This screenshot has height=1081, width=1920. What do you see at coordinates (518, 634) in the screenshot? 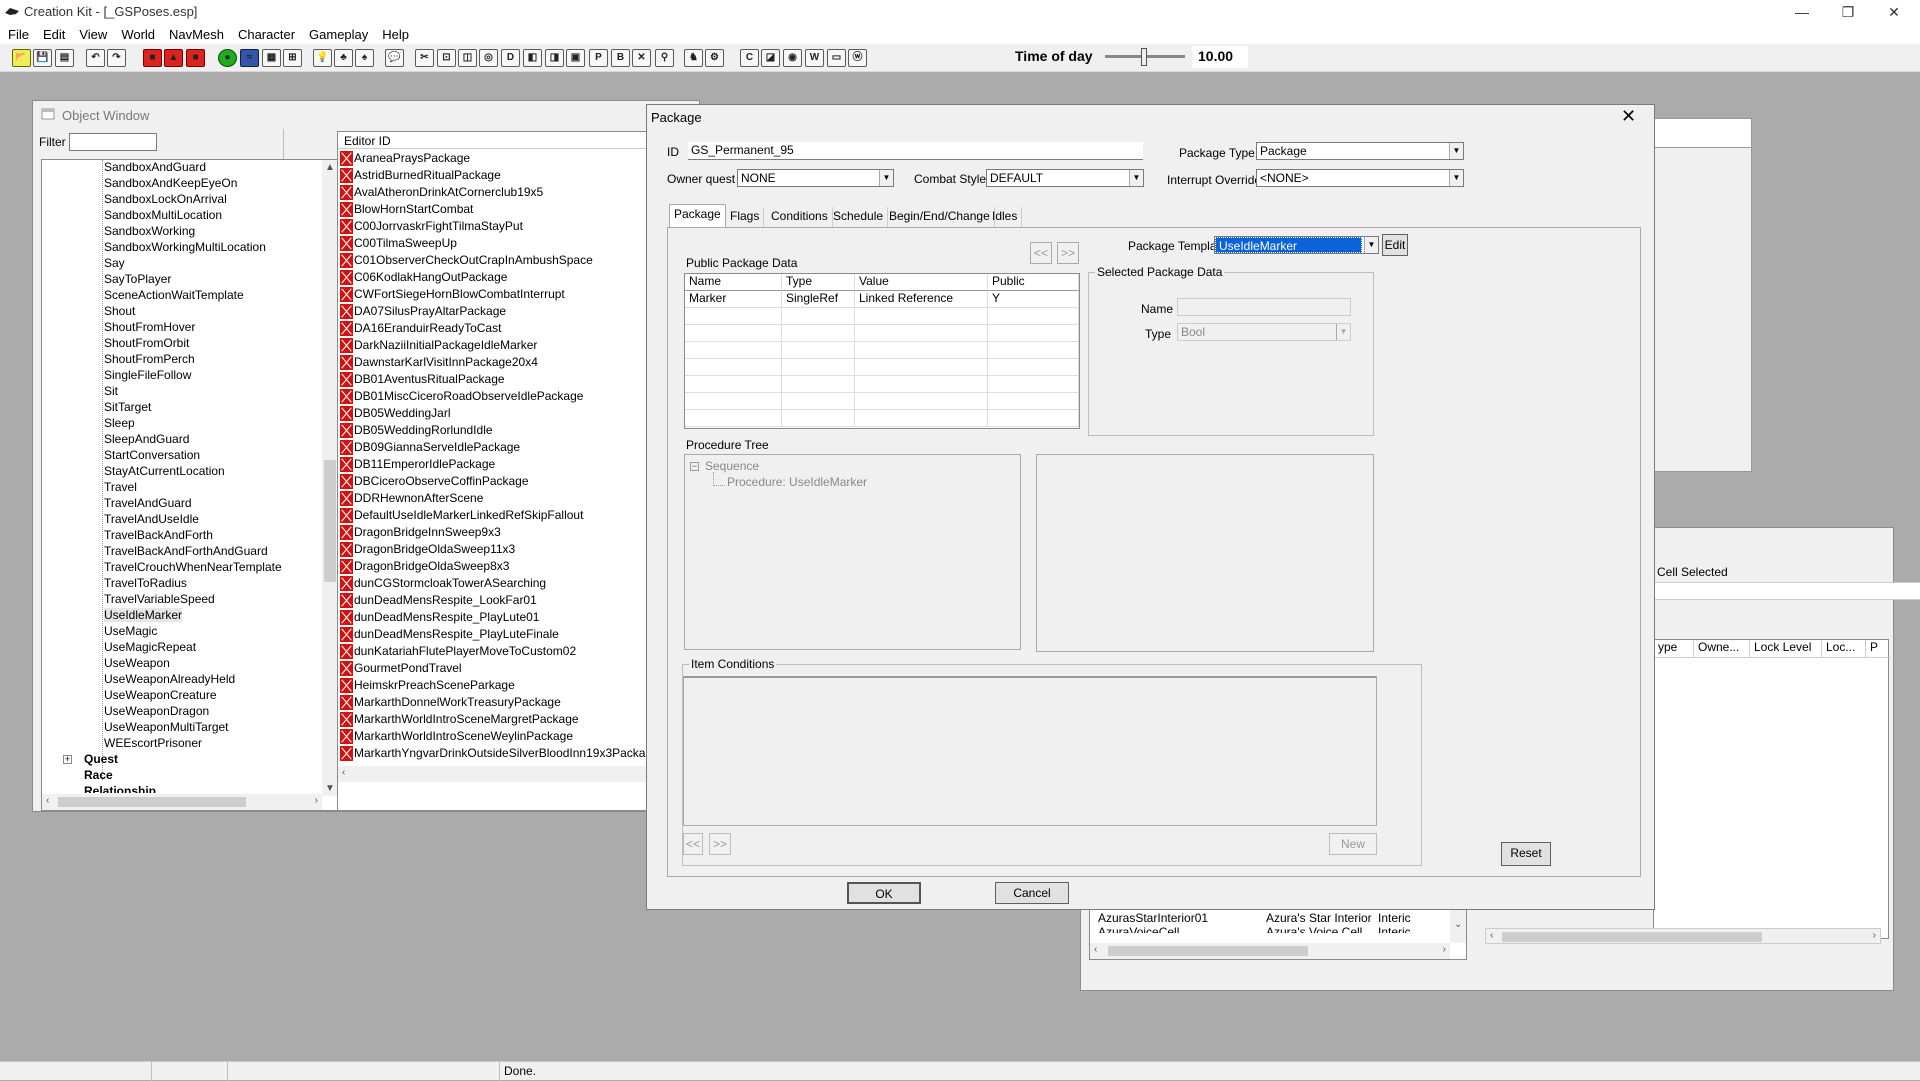
I see `editor-id-row: dunDeadMensRespite_PlayLuteFinale` at bounding box center [518, 634].